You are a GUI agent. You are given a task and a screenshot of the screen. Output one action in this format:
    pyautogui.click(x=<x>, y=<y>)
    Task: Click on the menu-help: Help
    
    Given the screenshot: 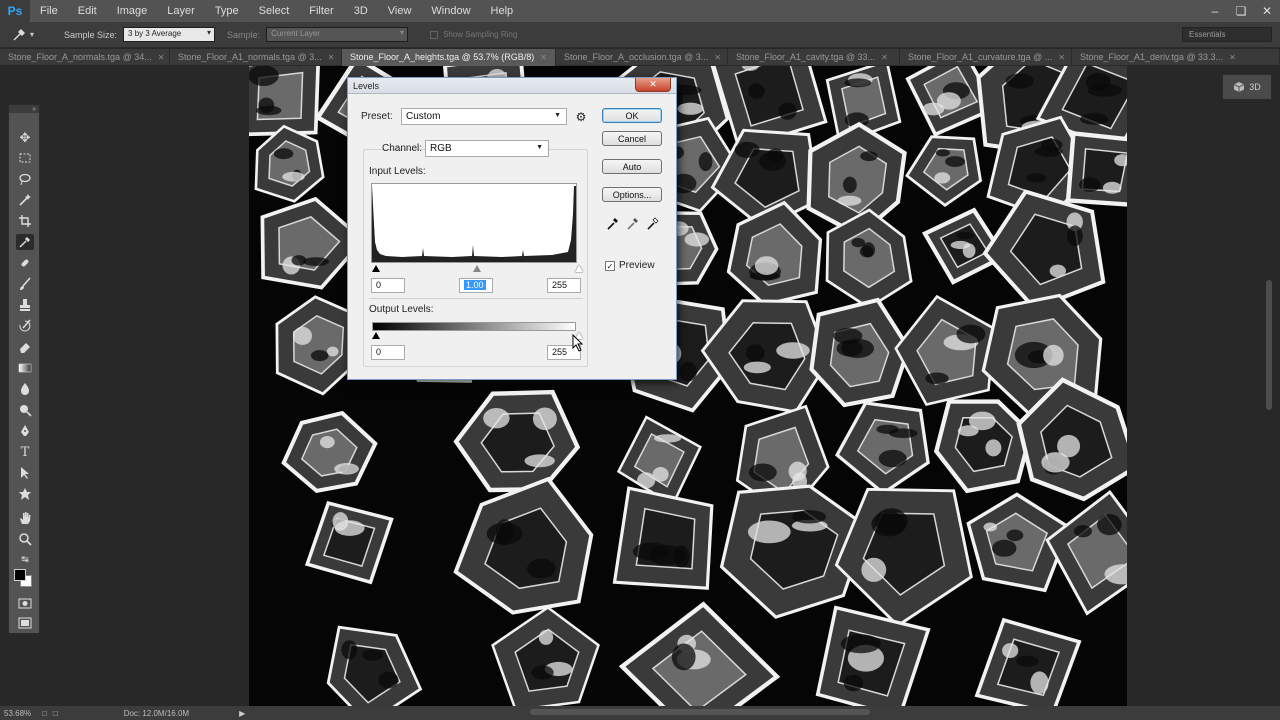 What is the action you would take?
    pyautogui.click(x=502, y=11)
    